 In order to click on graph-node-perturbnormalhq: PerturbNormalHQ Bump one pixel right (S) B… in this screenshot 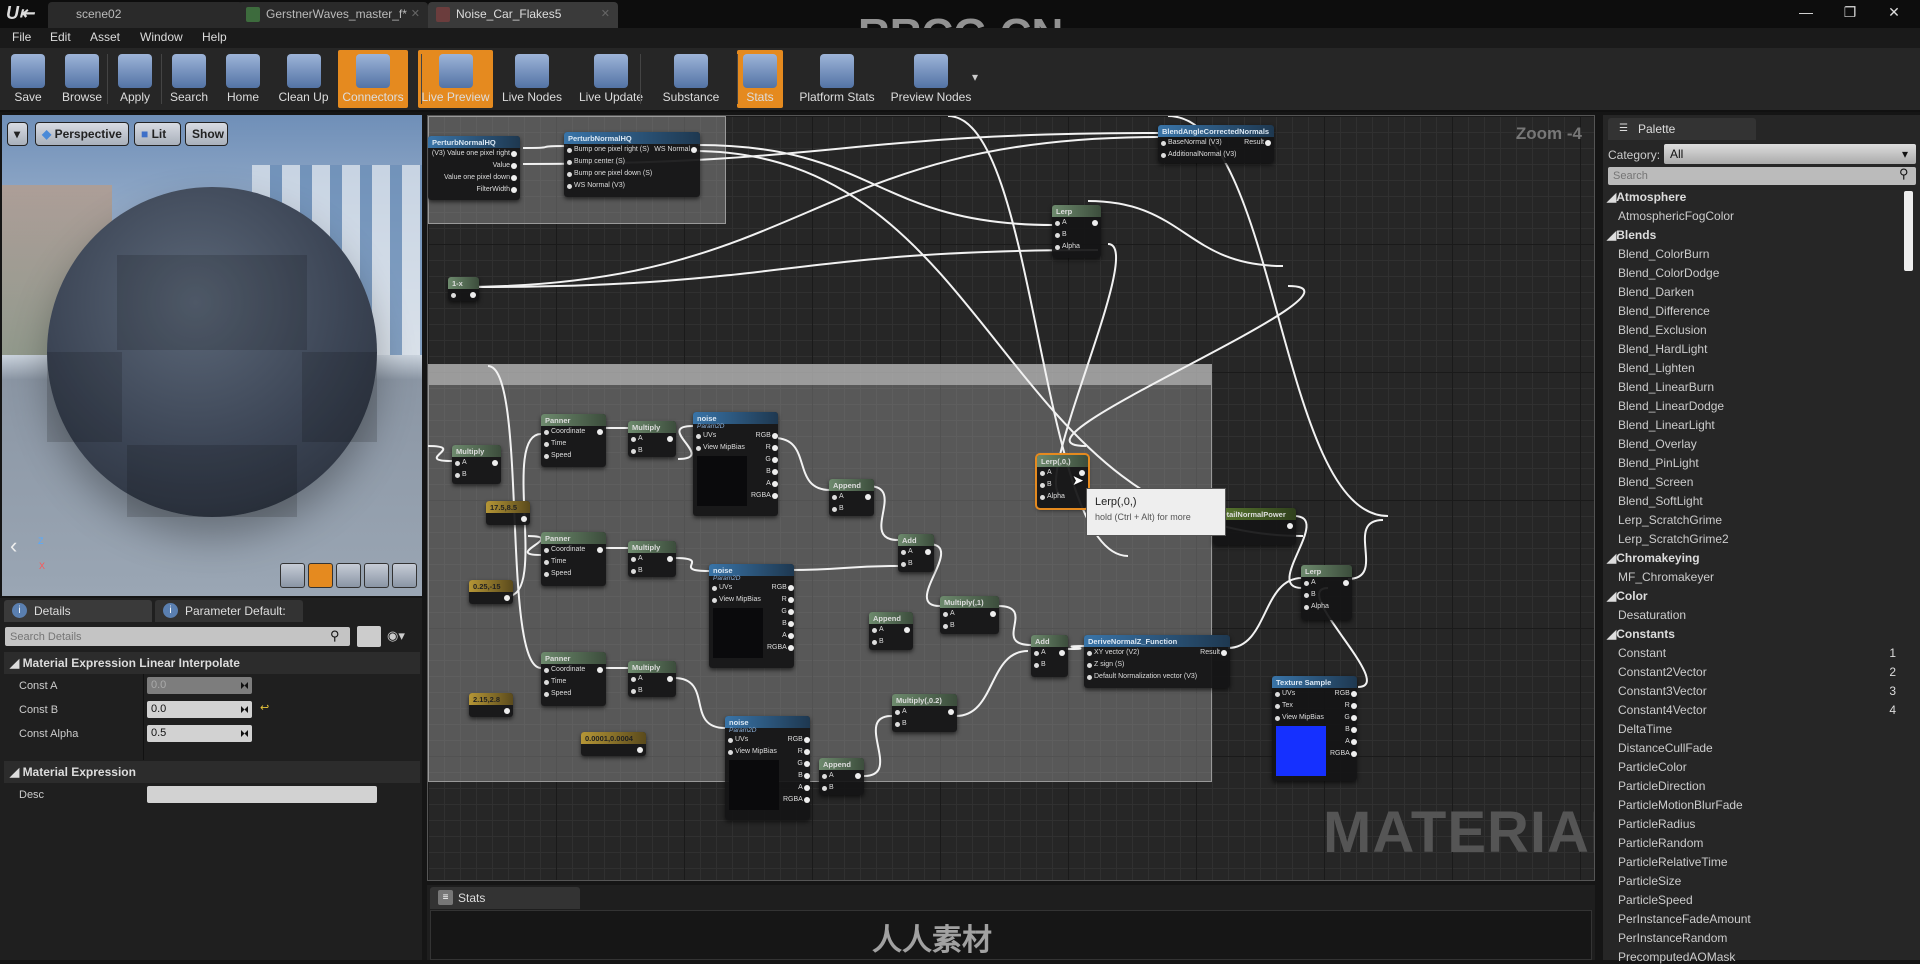, I will do `click(632, 164)`.